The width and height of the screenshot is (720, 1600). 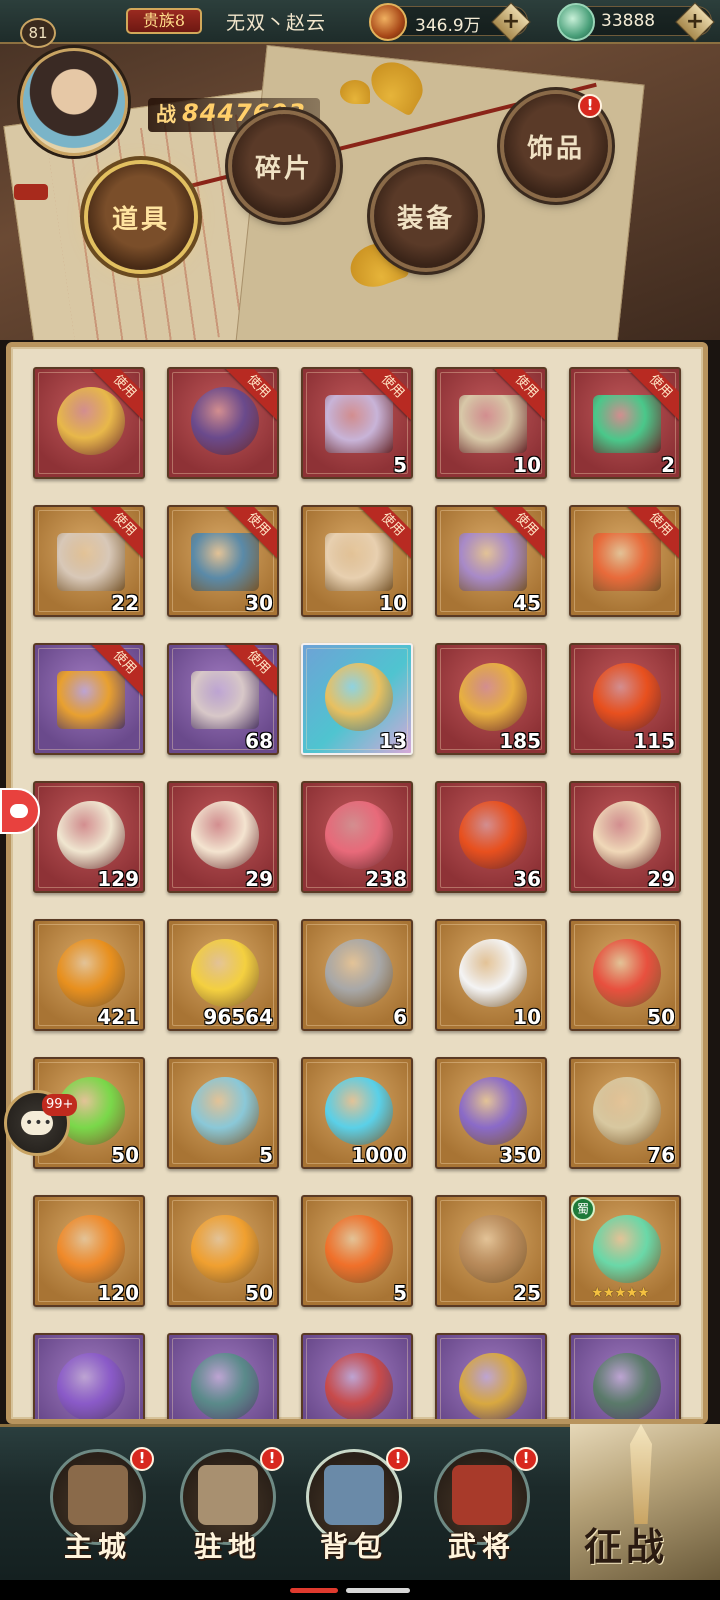 I want to click on hero-orb-chest-red-2-icon, so click(x=493, y=424).